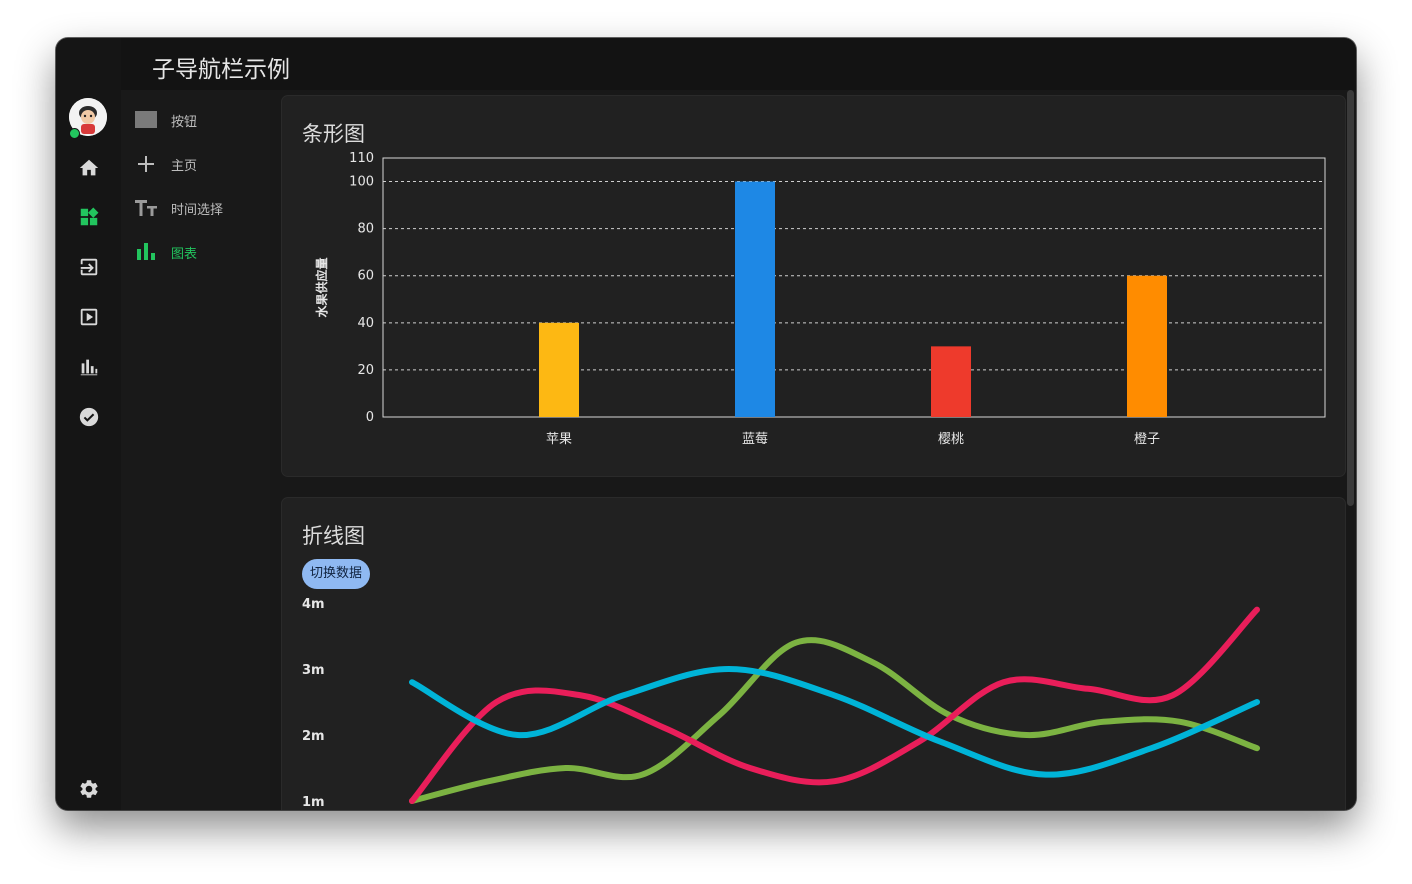  I want to click on online-status-dot, so click(74, 133).